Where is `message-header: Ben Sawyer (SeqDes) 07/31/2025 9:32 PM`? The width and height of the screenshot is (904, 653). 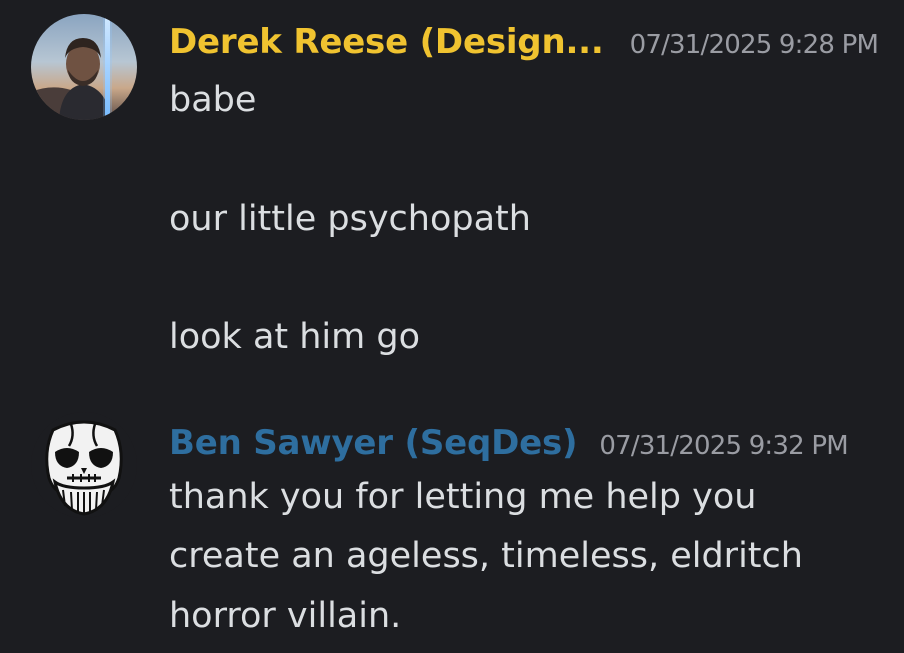 message-header: Ben Sawyer (SeqDes) 07/31/2025 9:32 PM is located at coordinates (509, 443).